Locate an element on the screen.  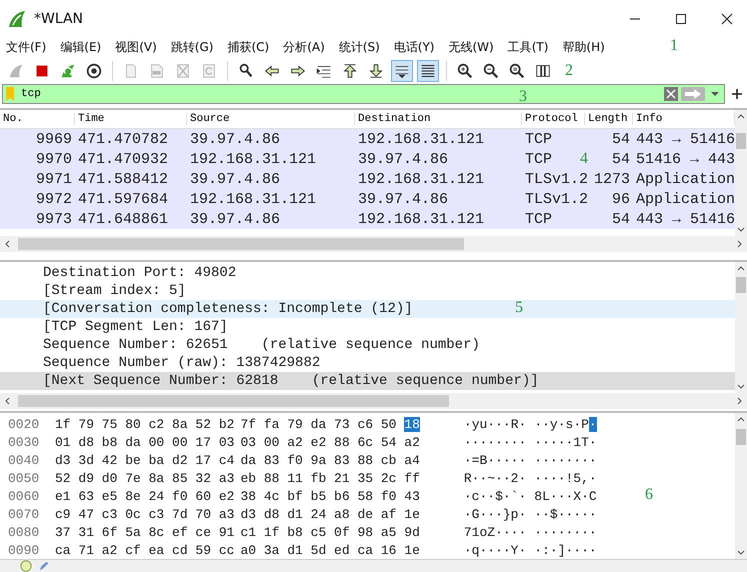
ascii-bytes: ·:·]···· is located at coordinates (565, 550).